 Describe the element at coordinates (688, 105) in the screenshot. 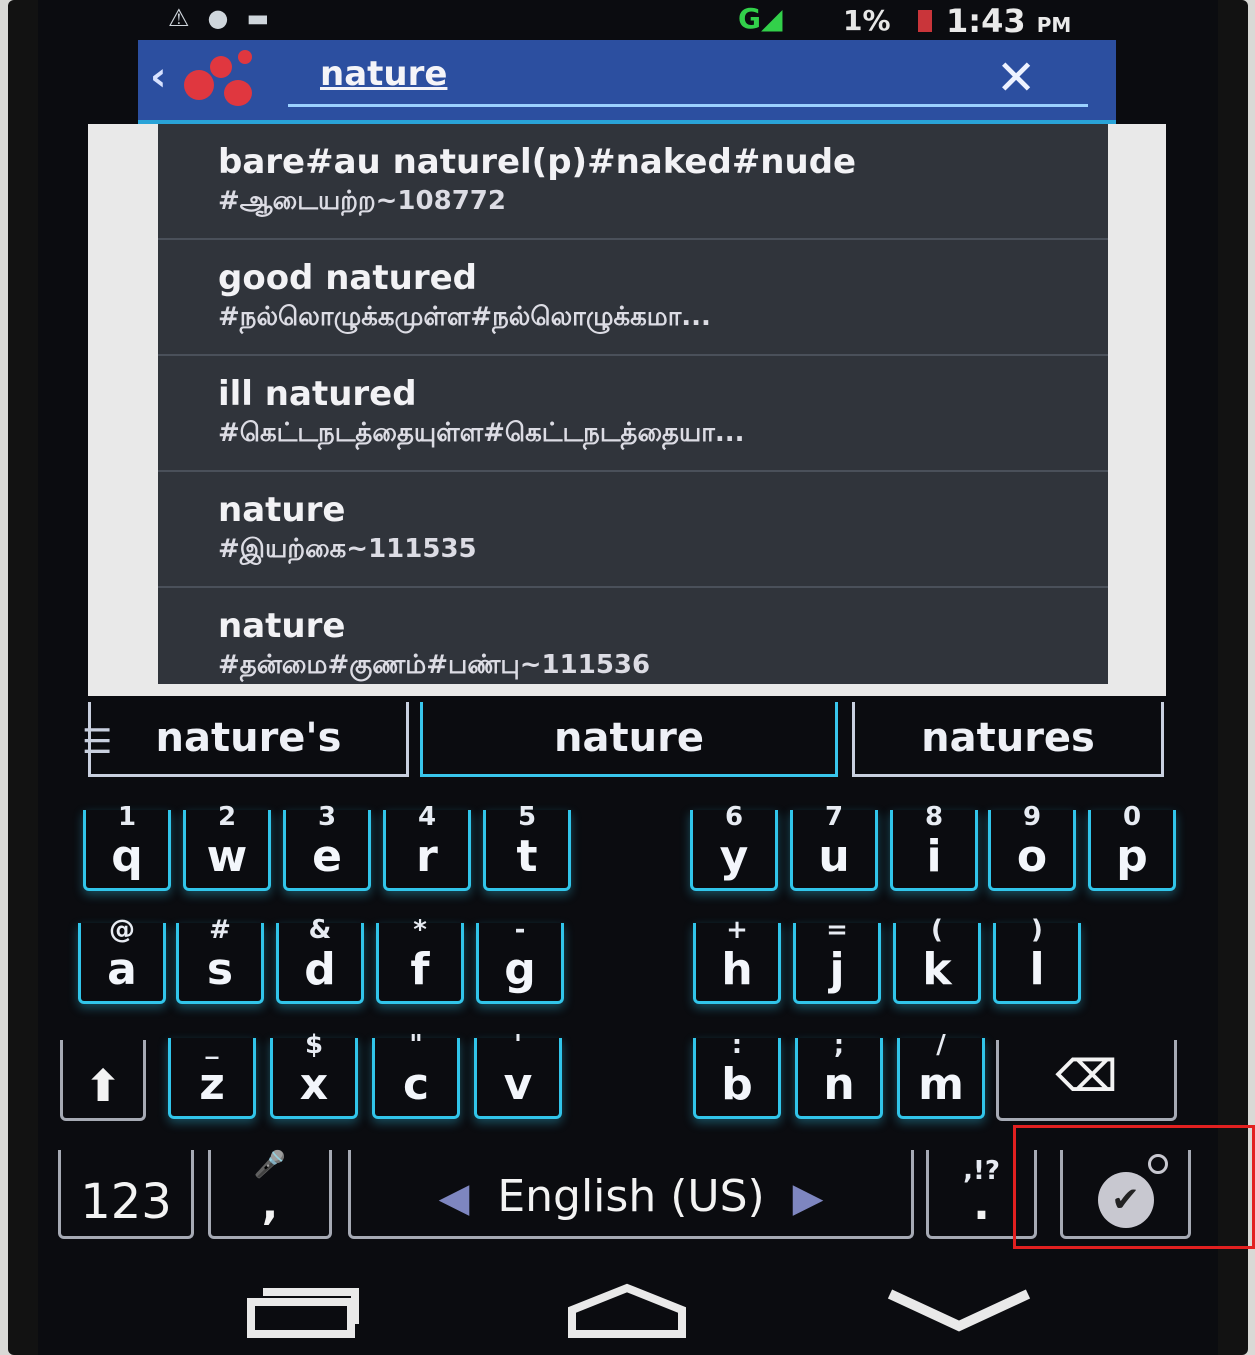

I see `search-underline` at that location.